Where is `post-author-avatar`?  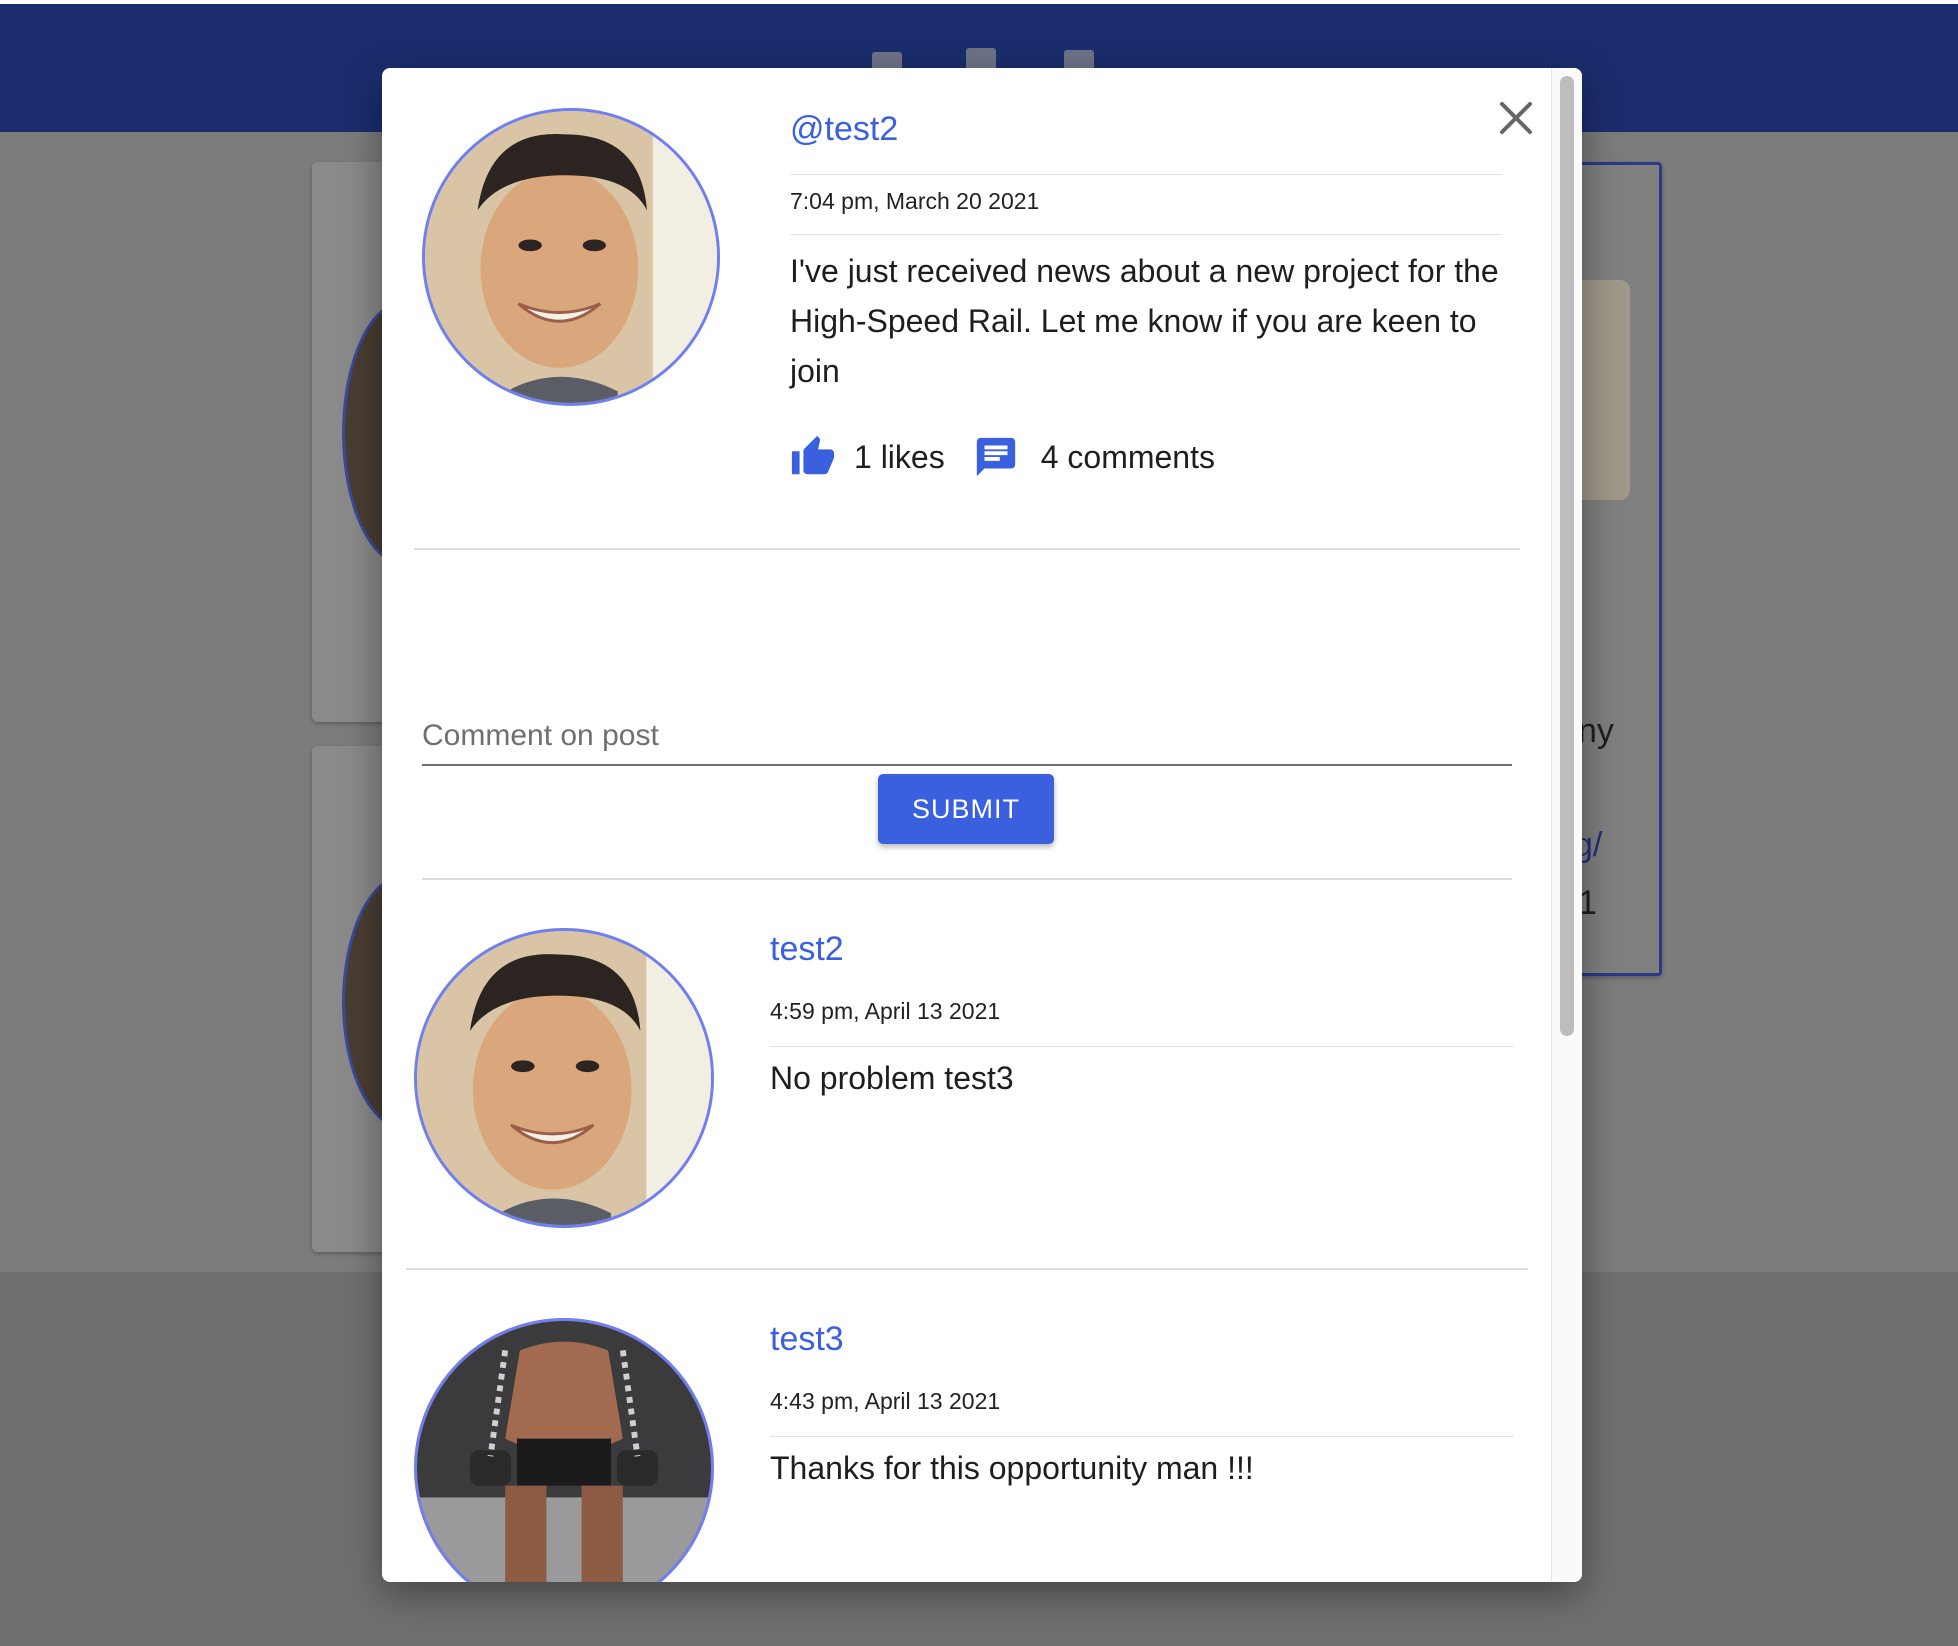 post-author-avatar is located at coordinates (571, 257).